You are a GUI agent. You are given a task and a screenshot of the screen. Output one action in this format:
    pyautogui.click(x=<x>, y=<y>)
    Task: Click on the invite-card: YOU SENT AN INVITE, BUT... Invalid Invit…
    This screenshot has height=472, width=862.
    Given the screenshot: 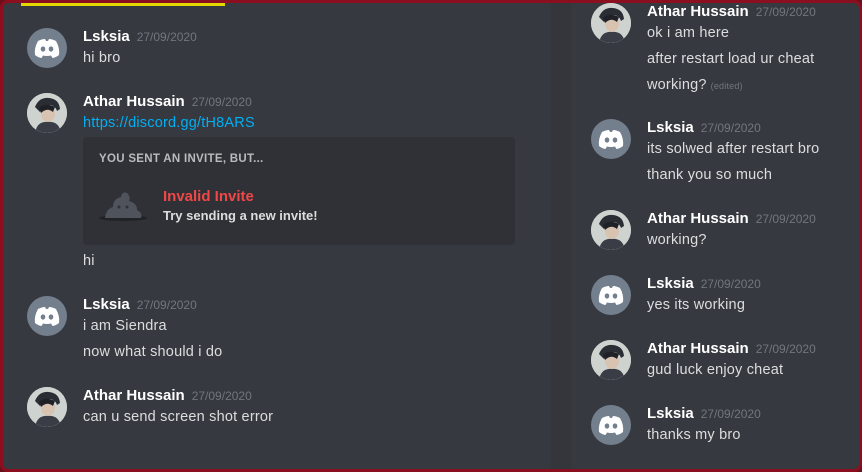 What is the action you would take?
    pyautogui.click(x=299, y=191)
    